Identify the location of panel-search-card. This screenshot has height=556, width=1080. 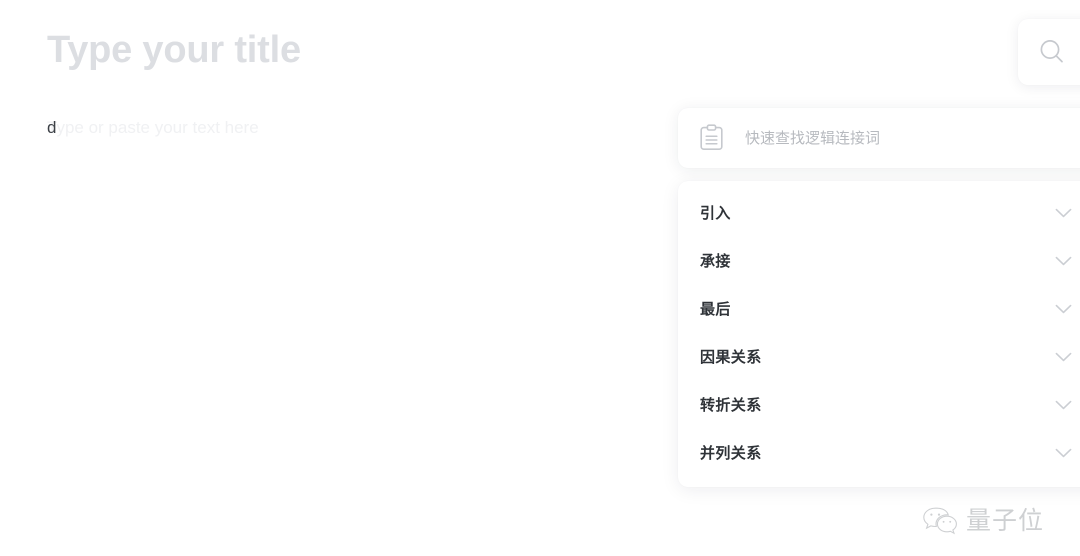
(879, 138).